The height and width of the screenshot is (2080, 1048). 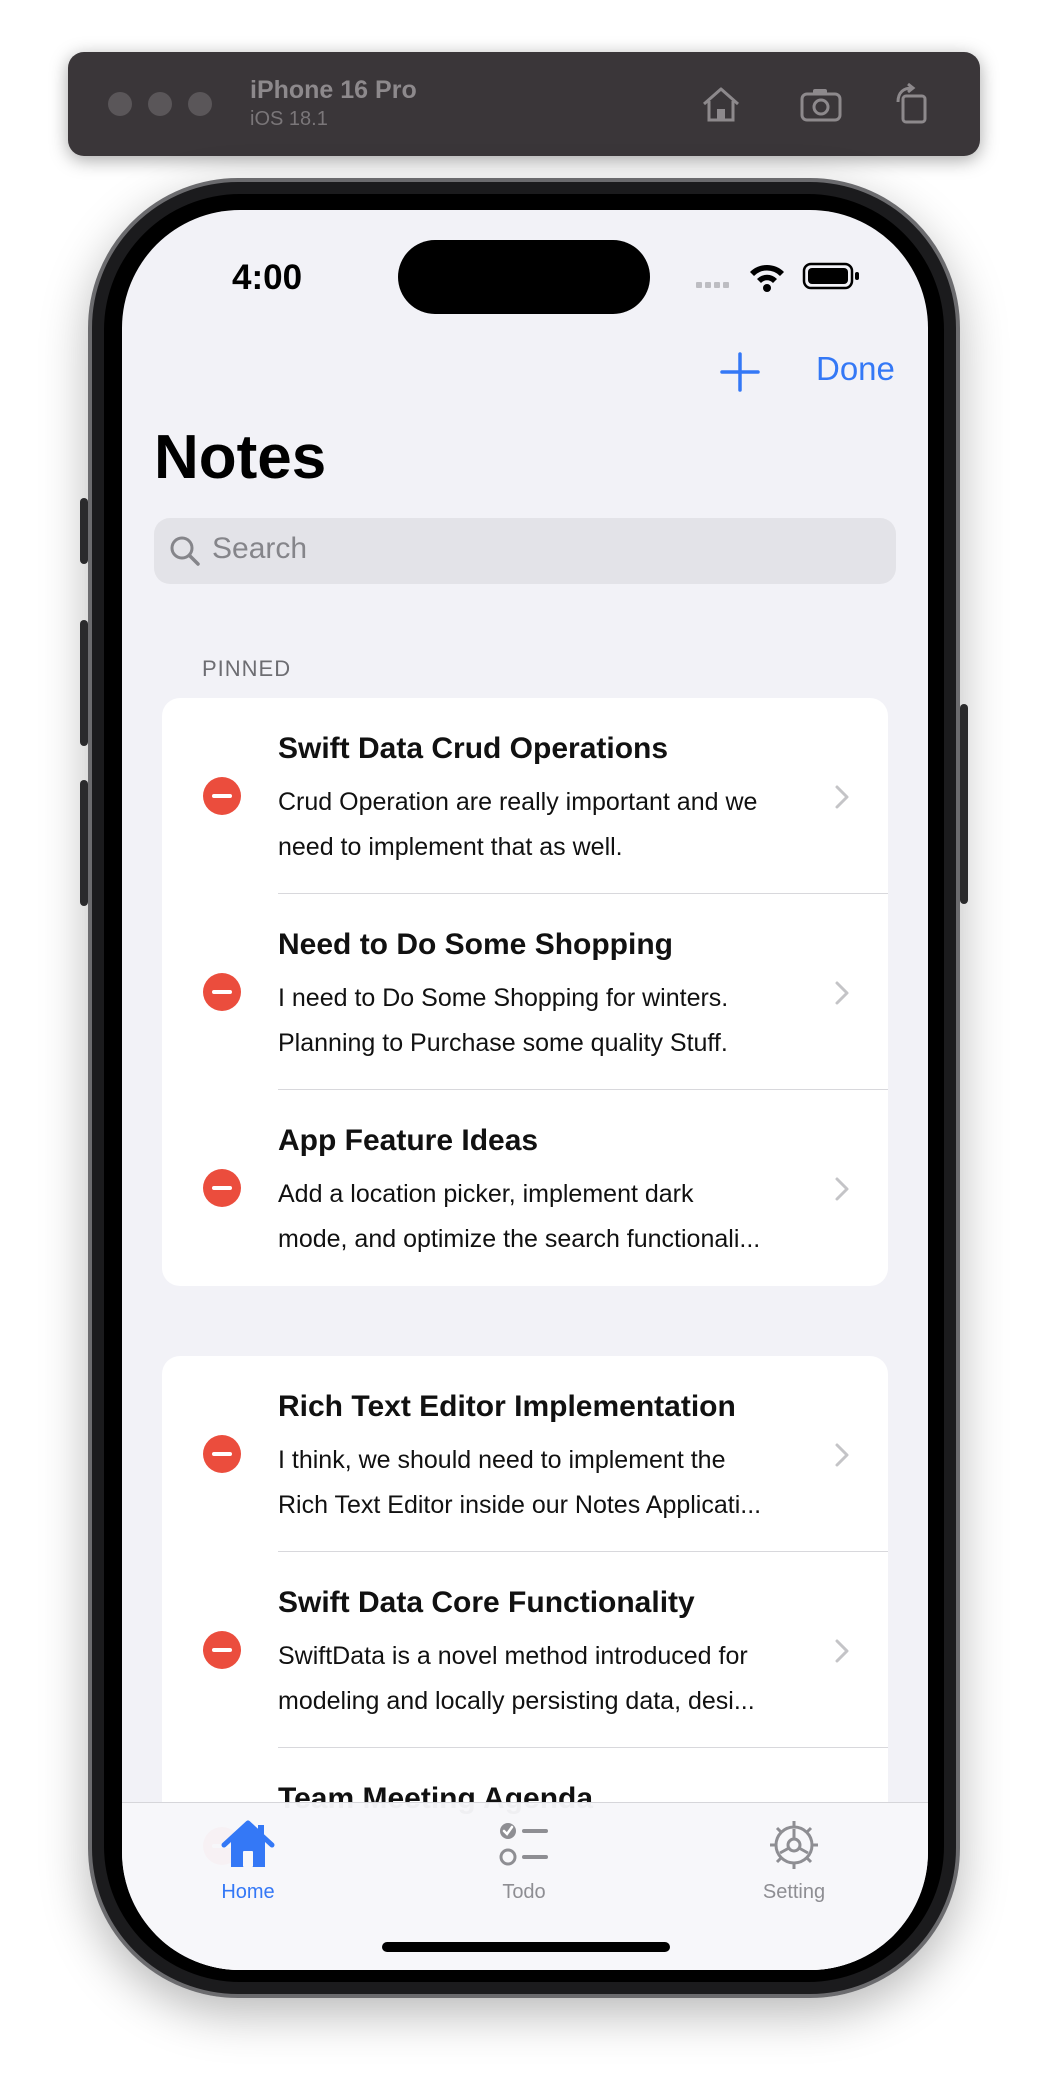 What do you see at coordinates (260, 548) in the screenshot?
I see `search-placeholder: Search` at bounding box center [260, 548].